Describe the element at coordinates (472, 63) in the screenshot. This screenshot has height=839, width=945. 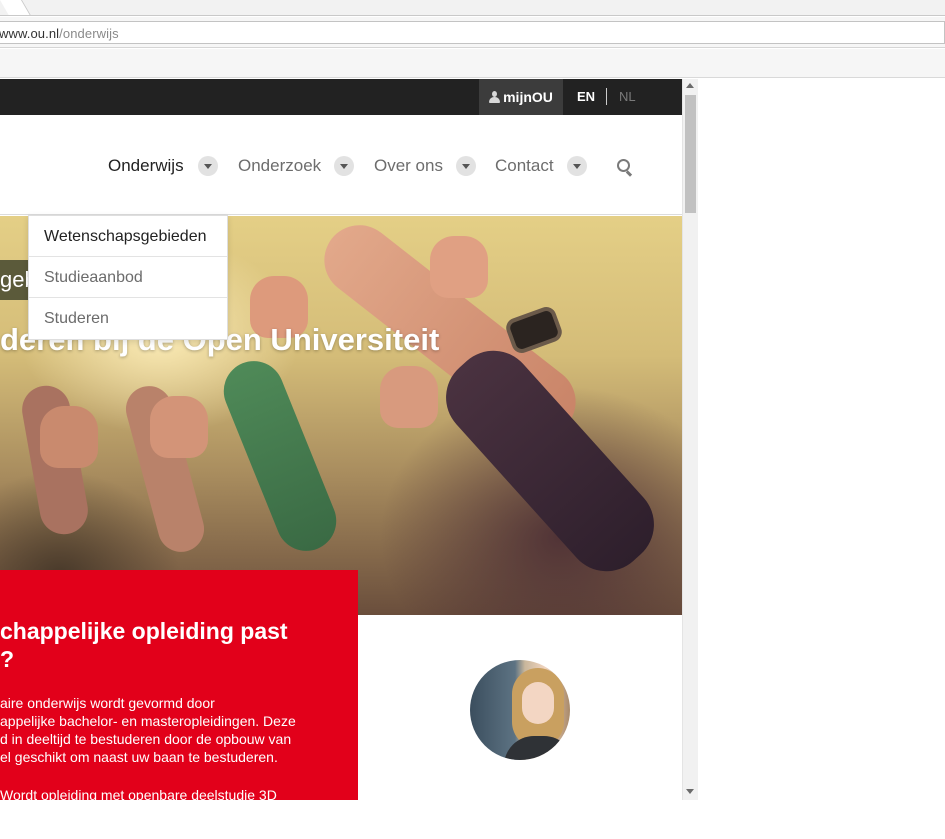
I see `bookmark-bar` at that location.